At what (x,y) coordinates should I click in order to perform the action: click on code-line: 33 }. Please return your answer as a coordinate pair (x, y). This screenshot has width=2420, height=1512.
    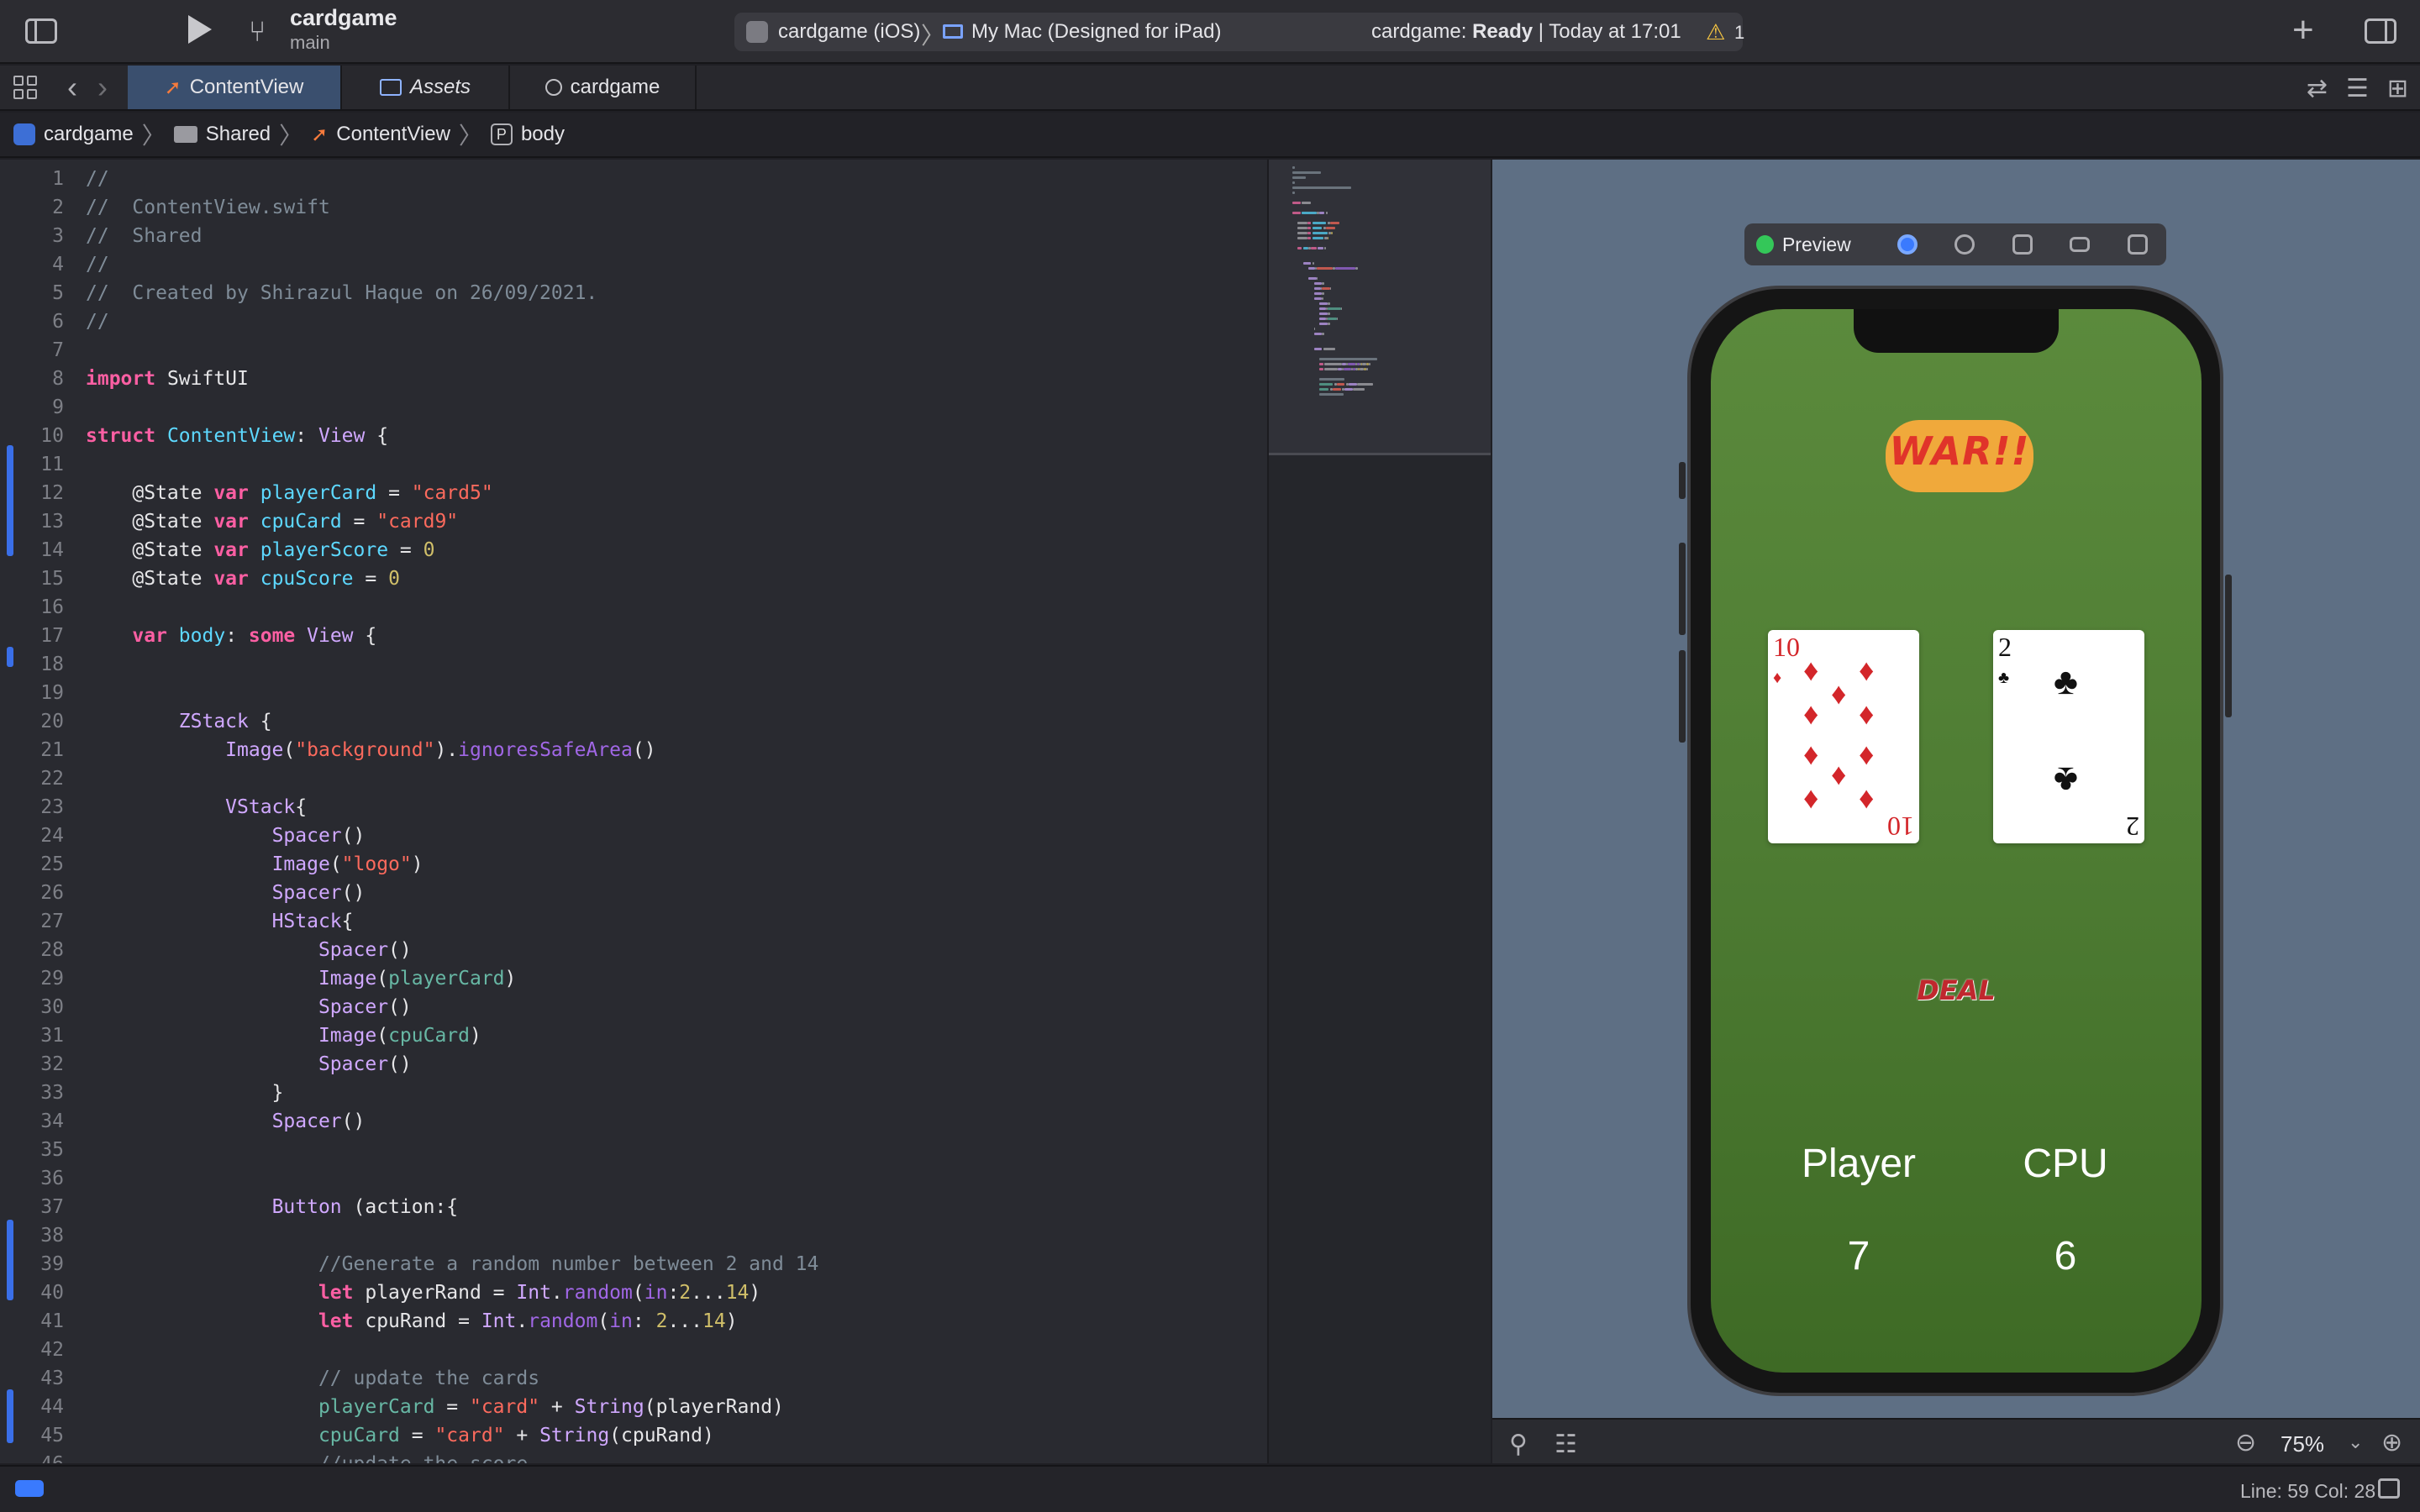
    Looking at the image, I should click on (633, 1093).